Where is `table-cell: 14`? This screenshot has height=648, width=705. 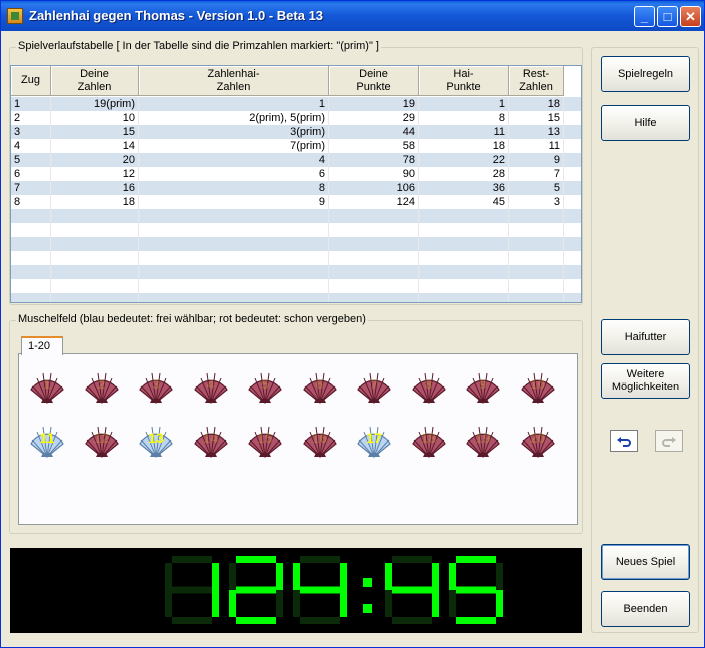
table-cell: 14 is located at coordinates (95, 146).